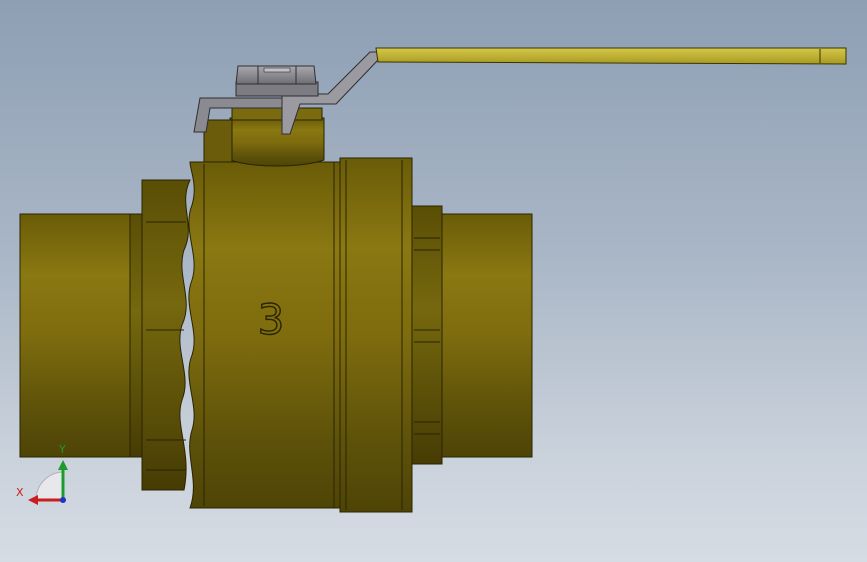  I want to click on handle-grip, so click(611, 56).